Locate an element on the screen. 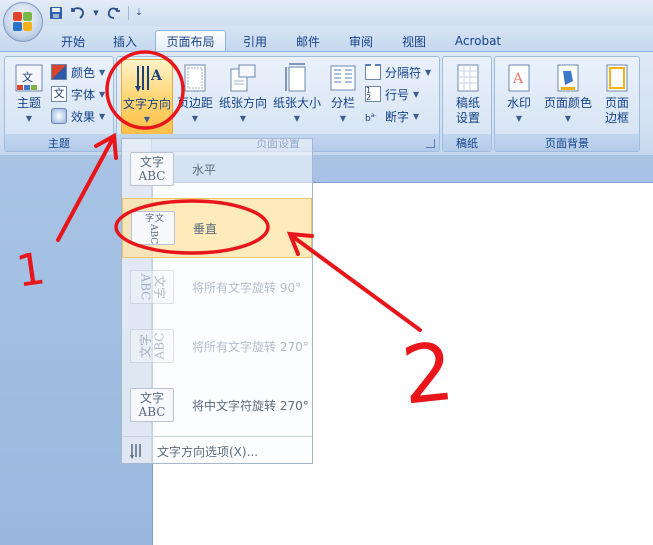 The image size is (653, 545). menu-item-rotate-cjk-270: 文字 ABC 将中文字符旋转 270° is located at coordinates (217, 405).